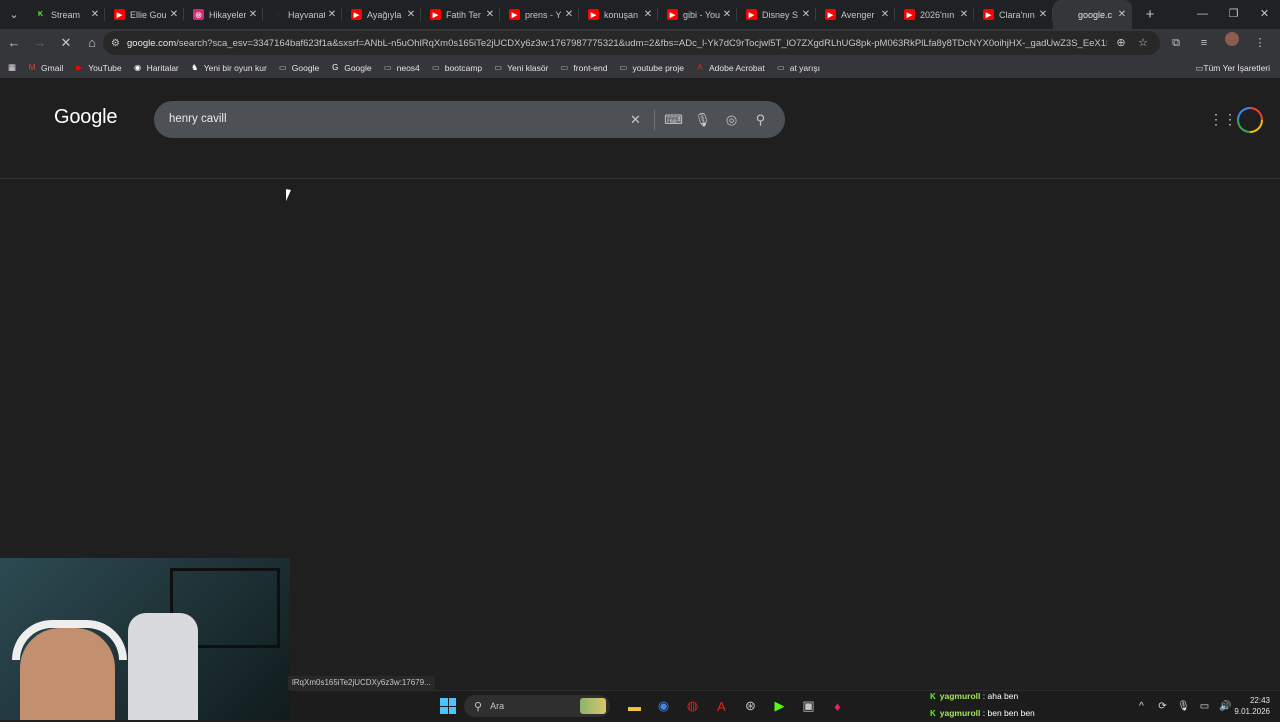  I want to click on tab-13: ⟳ google.c ✕, so click(1092, 14).